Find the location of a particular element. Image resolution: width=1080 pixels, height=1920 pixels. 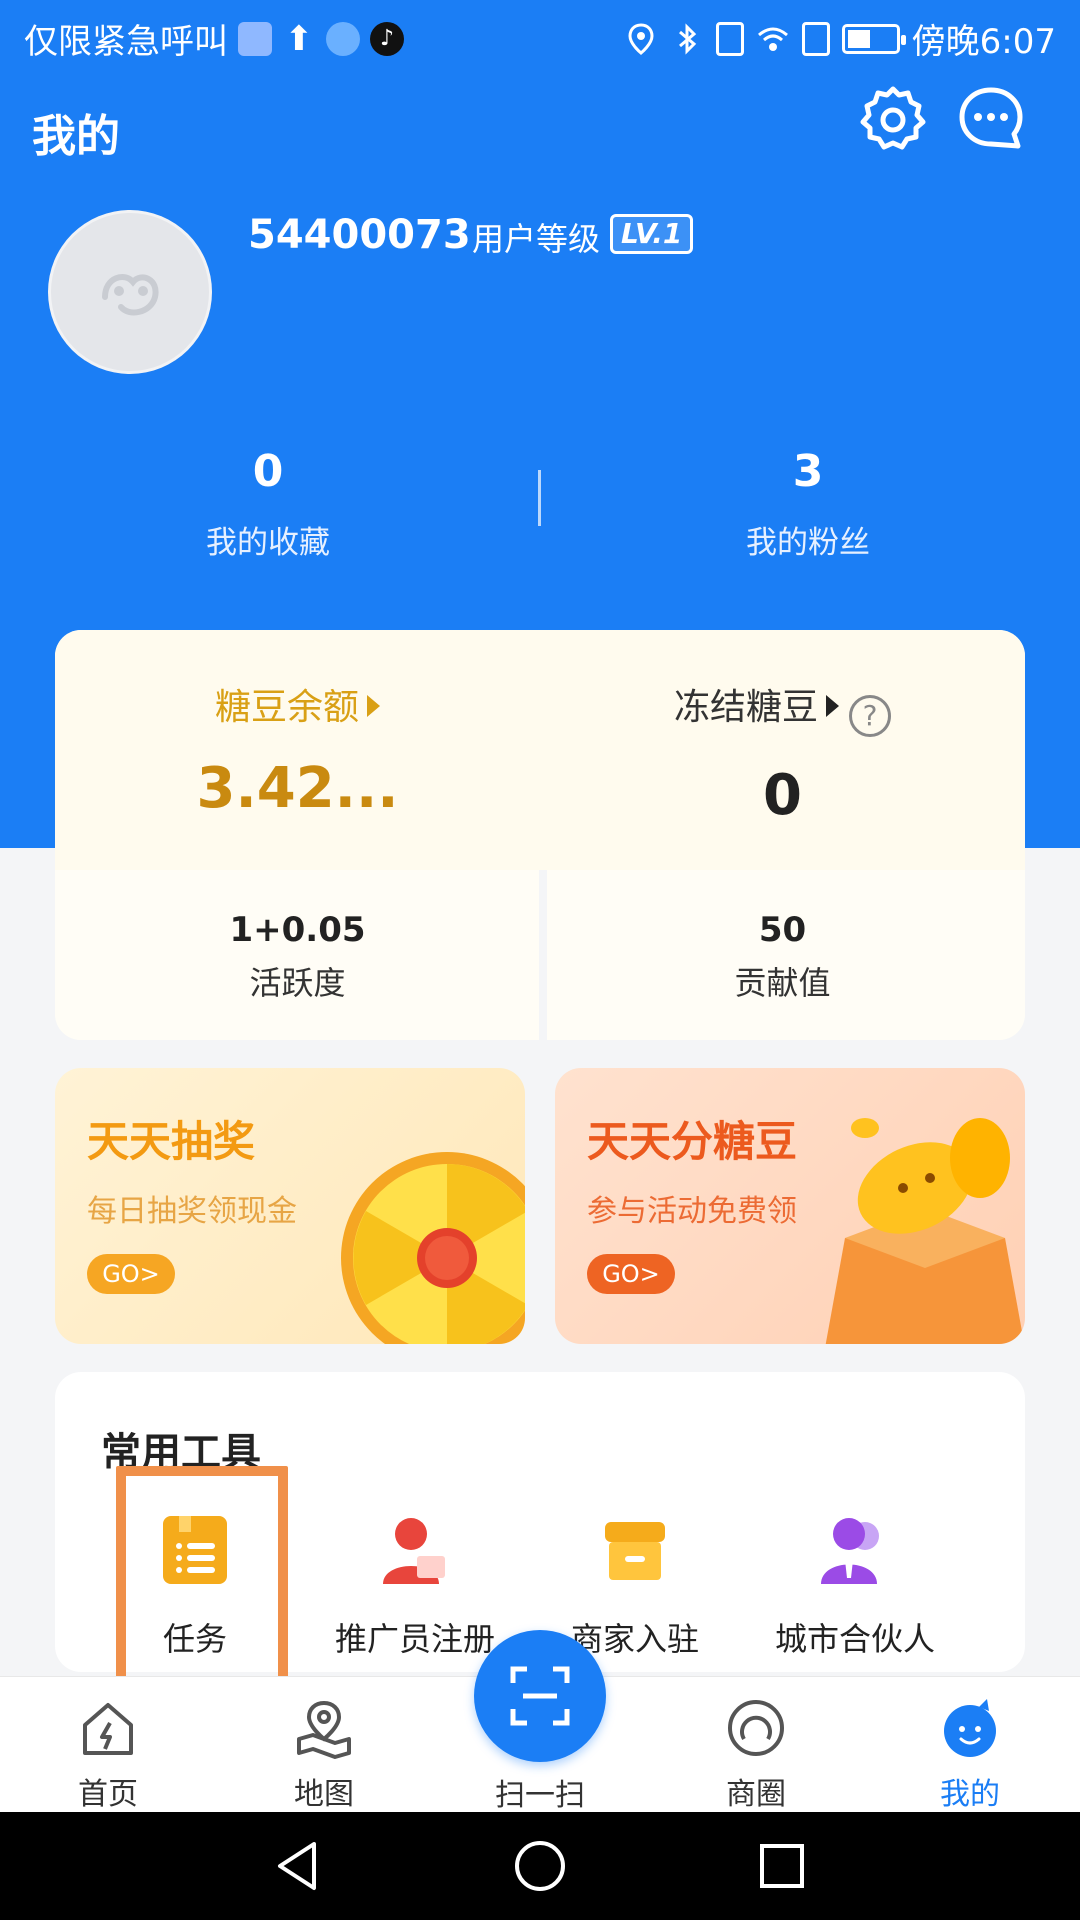

nav-circle-label: 商圈 is located at coordinates (756, 1794).